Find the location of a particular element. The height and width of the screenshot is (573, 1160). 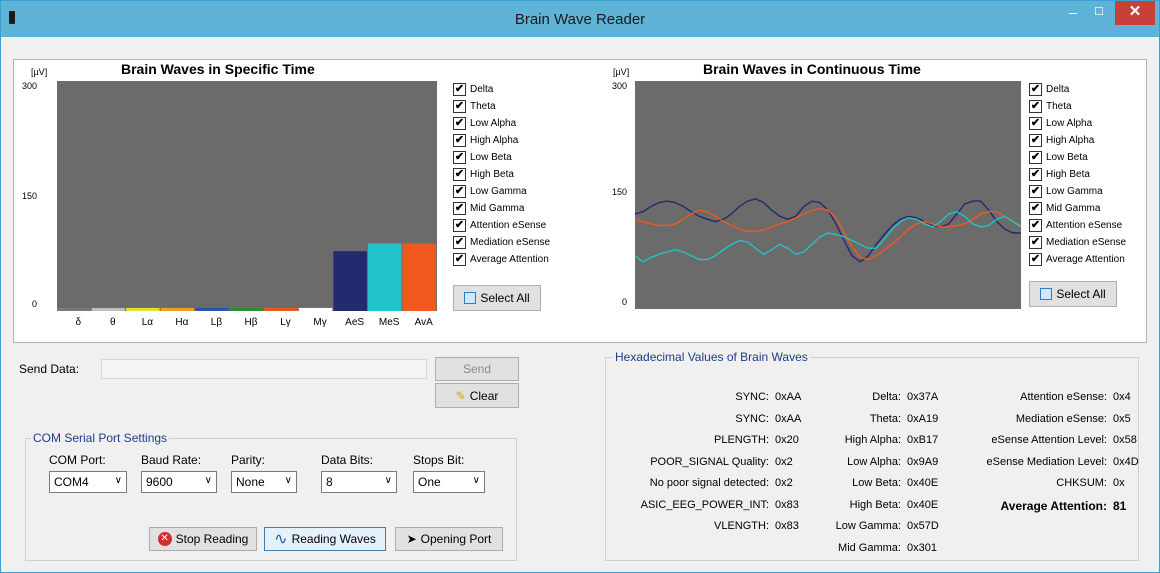

com-field-select: 8 ∨ is located at coordinates (359, 482).